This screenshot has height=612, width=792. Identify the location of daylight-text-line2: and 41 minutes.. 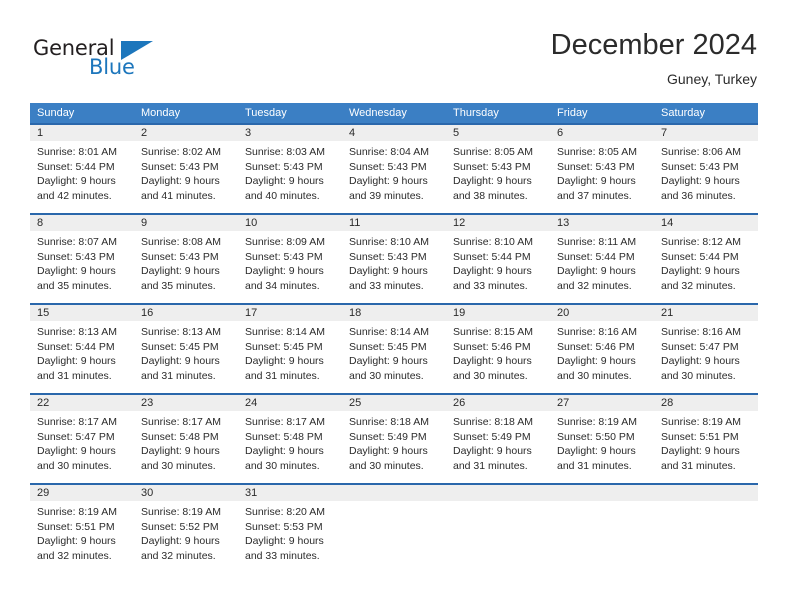
(178, 195).